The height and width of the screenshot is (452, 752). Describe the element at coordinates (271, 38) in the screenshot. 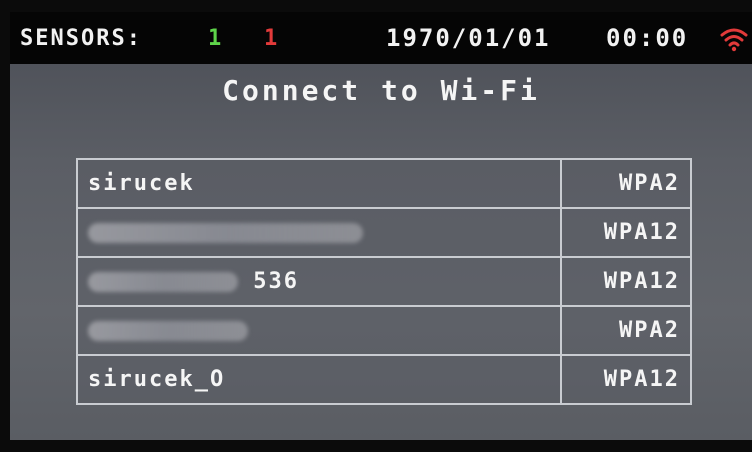

I see `sensors-fail-count: 1` at that location.